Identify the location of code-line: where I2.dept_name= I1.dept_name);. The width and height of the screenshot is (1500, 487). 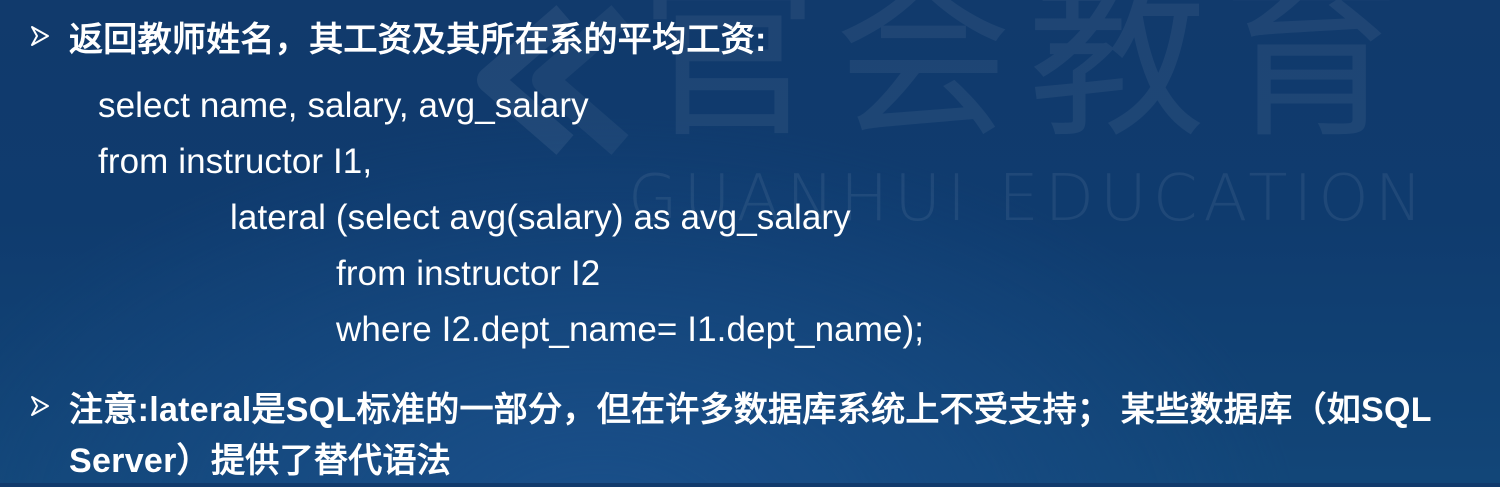
(630, 329).